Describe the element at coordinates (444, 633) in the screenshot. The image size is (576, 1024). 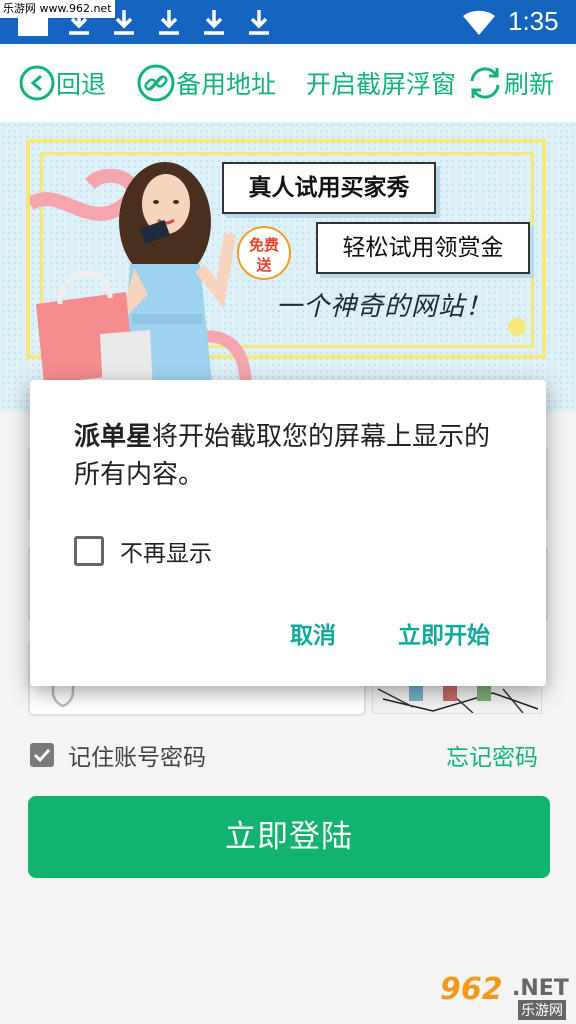
I see `start-now-button: 立即开始` at that location.